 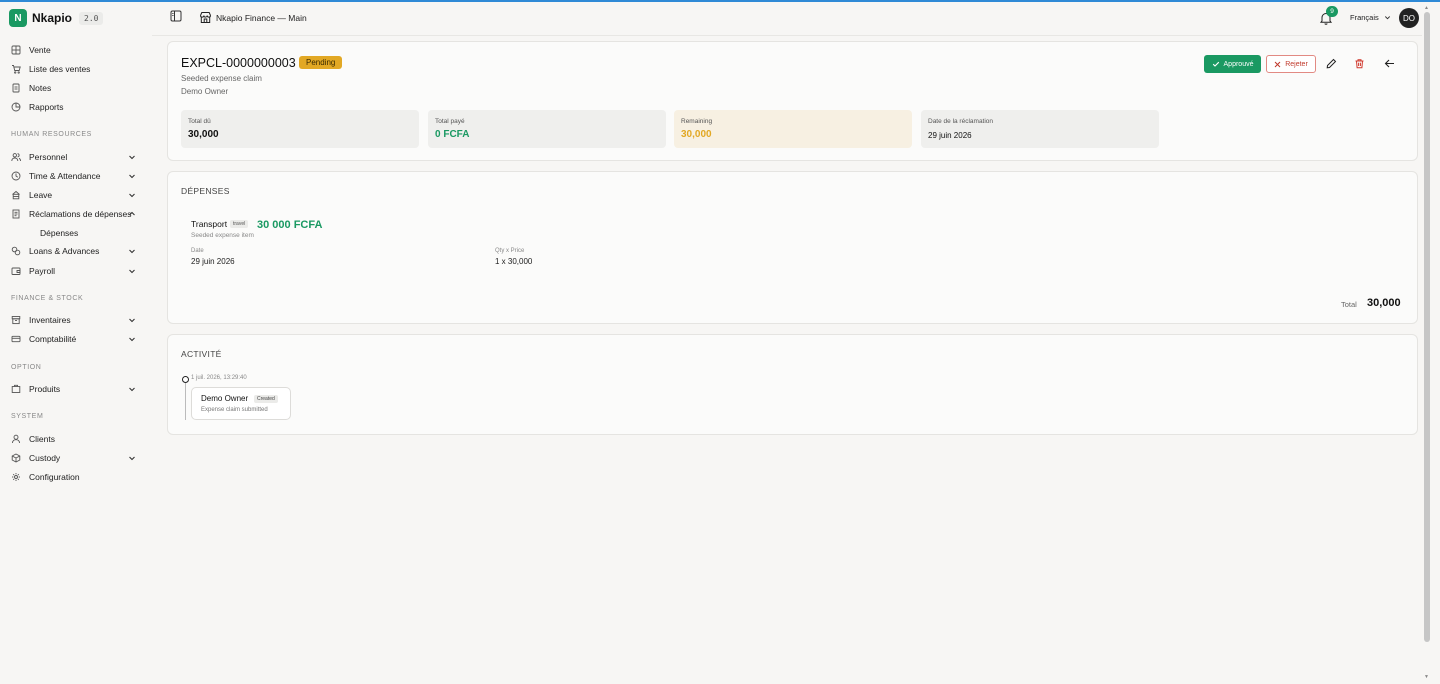 What do you see at coordinates (1426, 8) in the screenshot?
I see `scroll-up-arrow: ▲` at bounding box center [1426, 8].